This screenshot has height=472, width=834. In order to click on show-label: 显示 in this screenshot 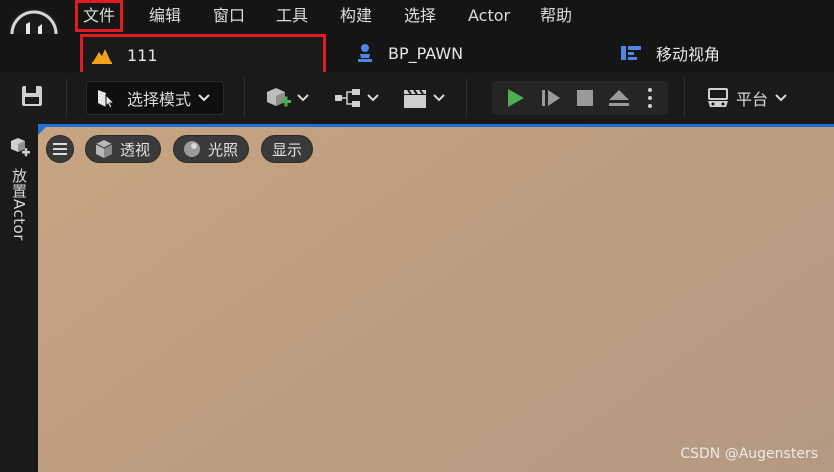, I will do `click(286, 149)`.